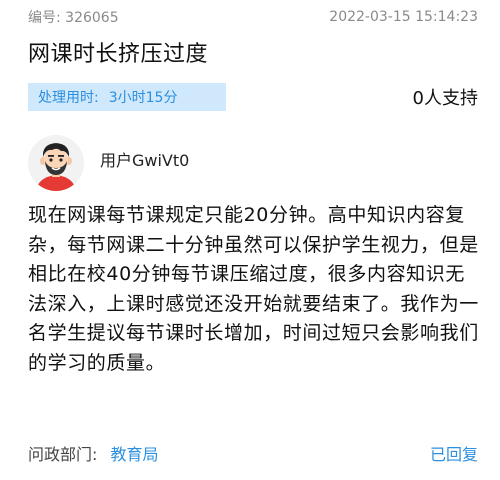 The width and height of the screenshot is (500, 480). What do you see at coordinates (143, 98) in the screenshot?
I see `processing-time-value: 3小时15分` at bounding box center [143, 98].